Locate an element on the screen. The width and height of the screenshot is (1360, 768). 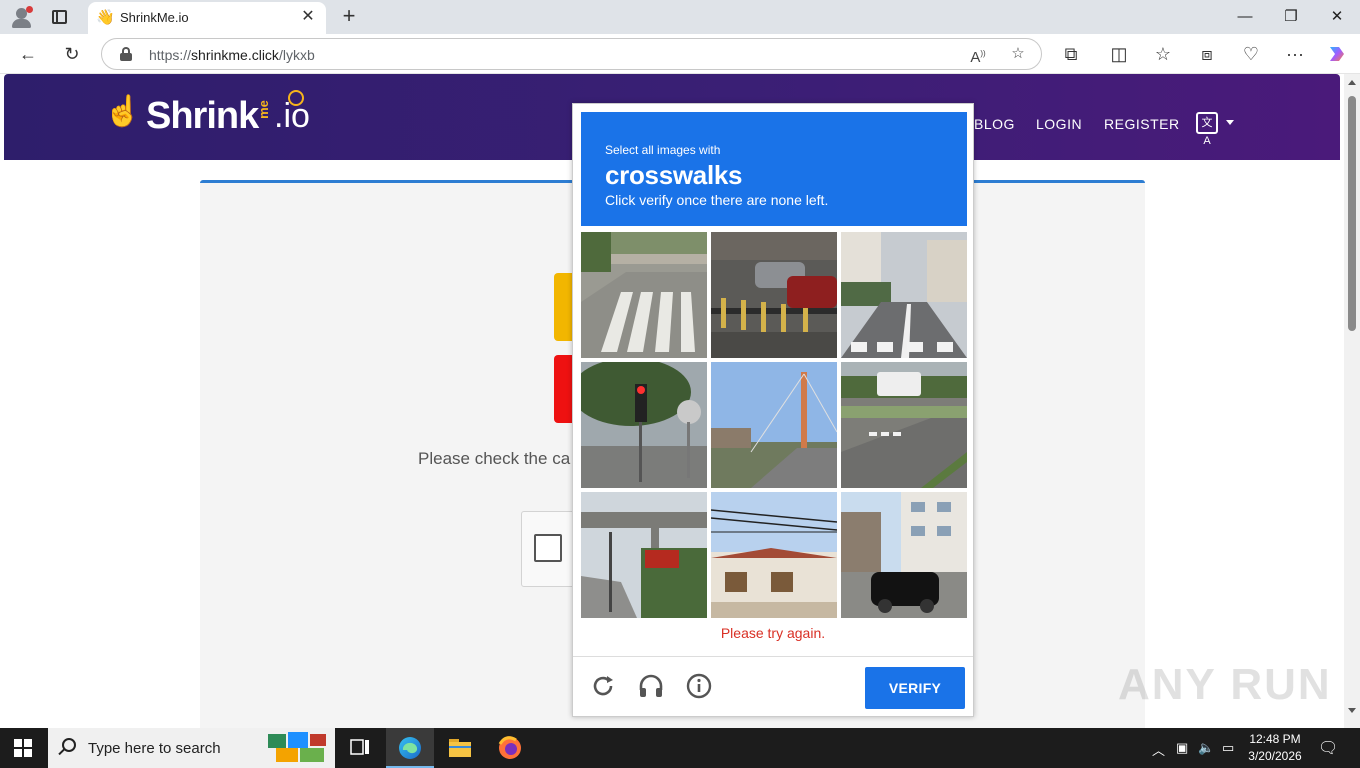
scroll-up-icon is located at coordinates (1352, 82).